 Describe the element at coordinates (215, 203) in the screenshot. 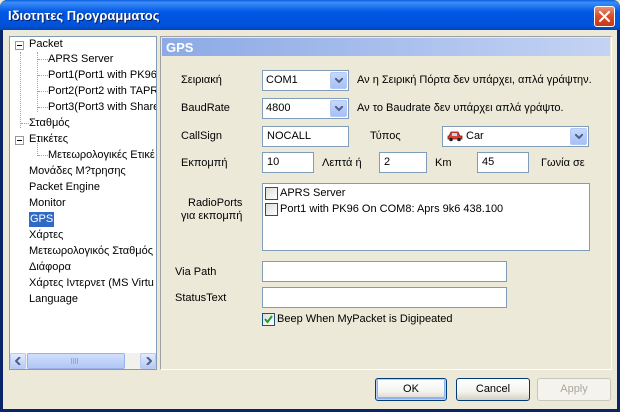

I see `radioports-label: RadioPorts` at that location.